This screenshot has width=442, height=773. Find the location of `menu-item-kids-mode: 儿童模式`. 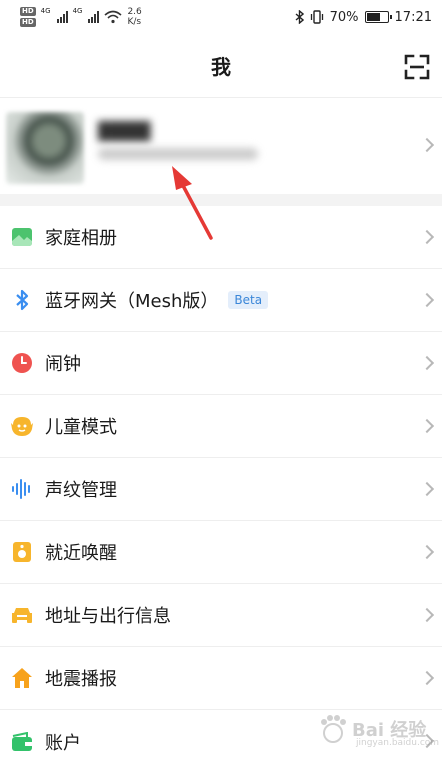

menu-item-kids-mode: 儿童模式 is located at coordinates (221, 426).